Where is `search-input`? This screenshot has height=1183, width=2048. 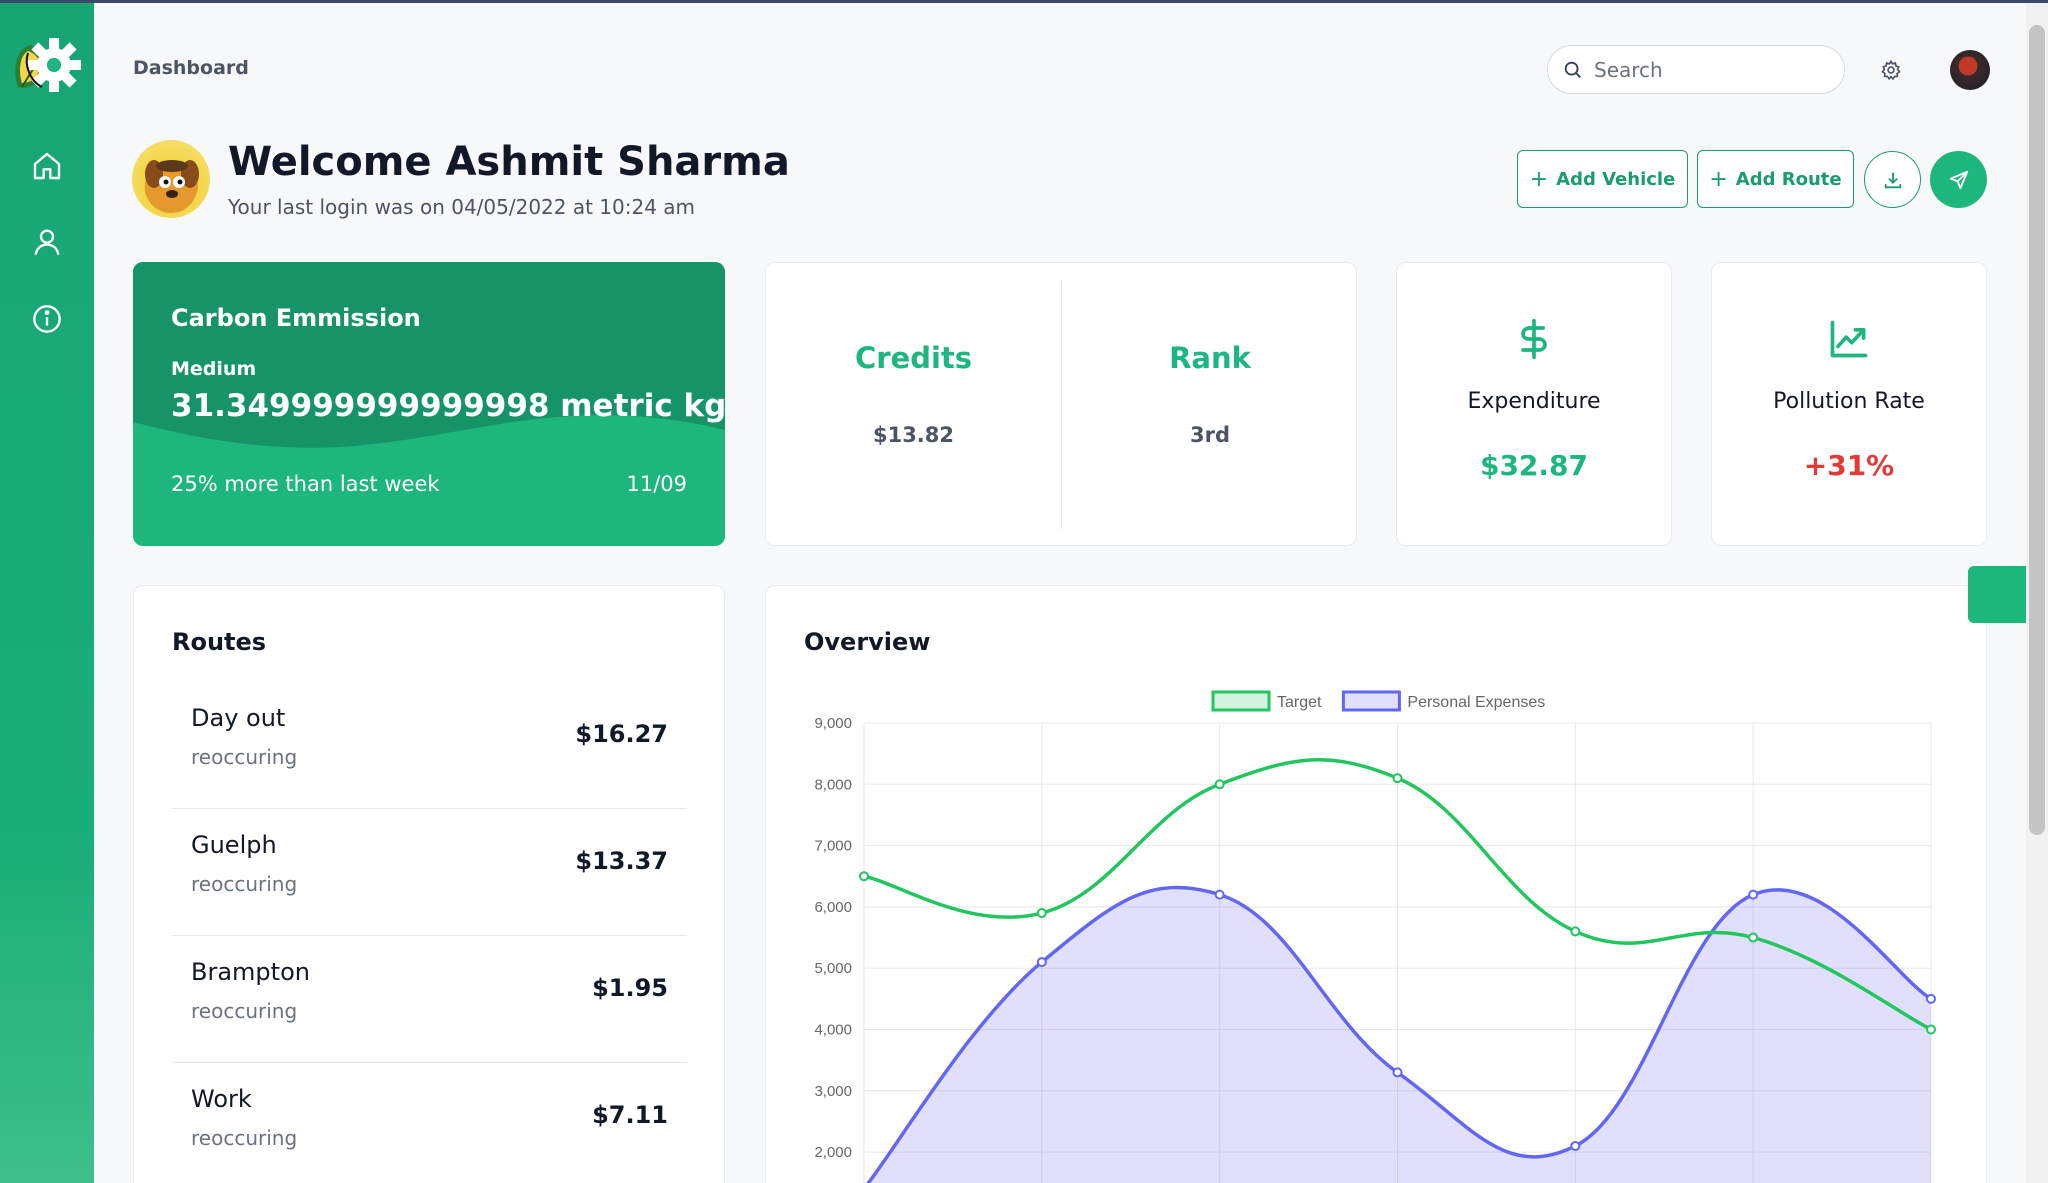 search-input is located at coordinates (1709, 69).